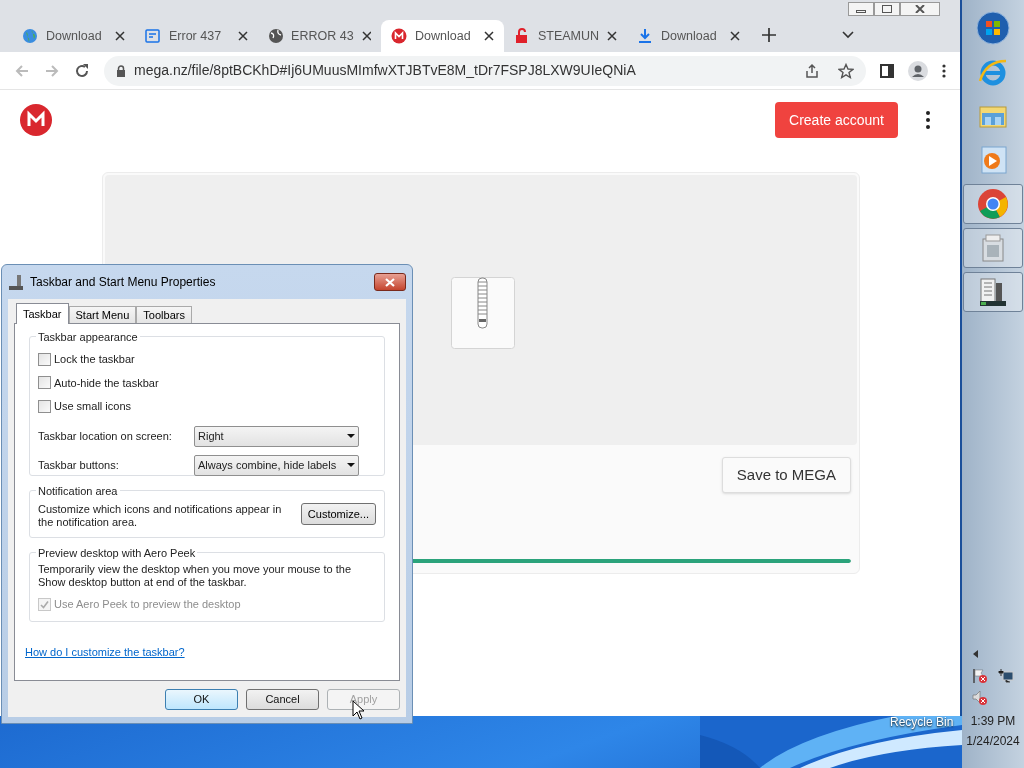  I want to click on chrome-icon, so click(993, 204).